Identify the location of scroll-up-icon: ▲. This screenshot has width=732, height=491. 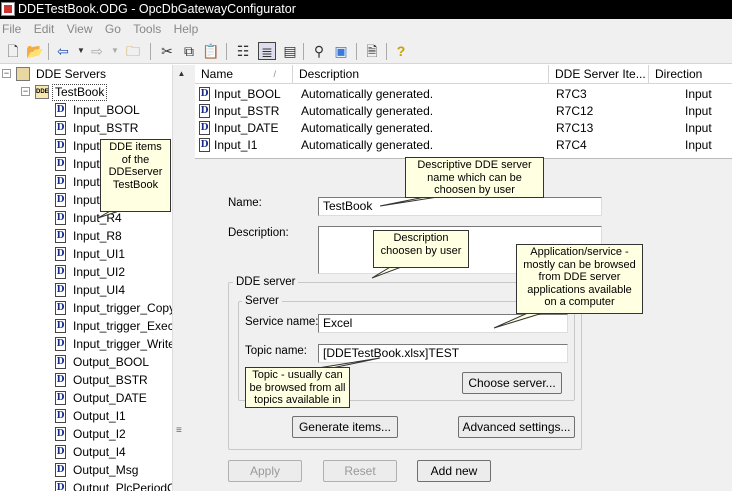
(181, 73).